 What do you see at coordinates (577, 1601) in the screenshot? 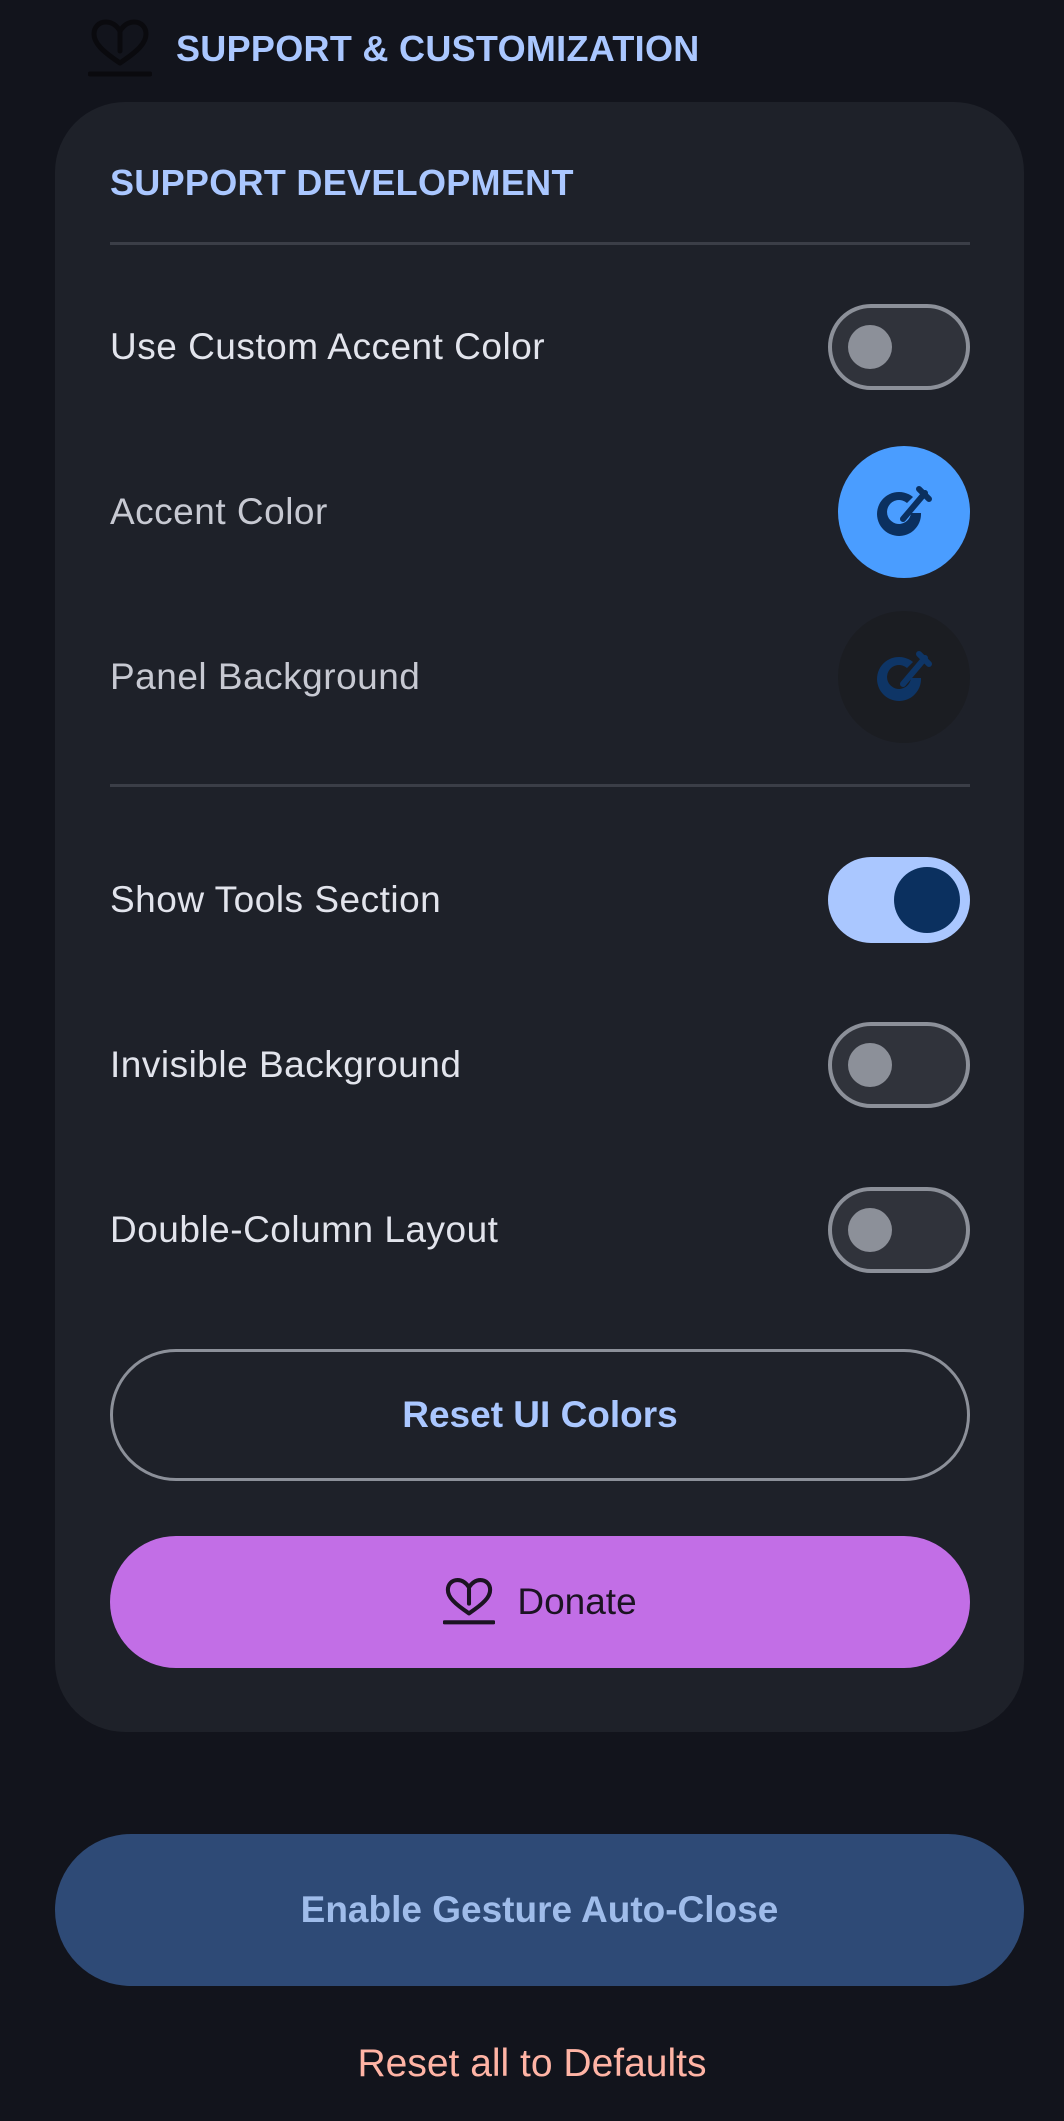
I see `donate-label: Donate` at bounding box center [577, 1601].